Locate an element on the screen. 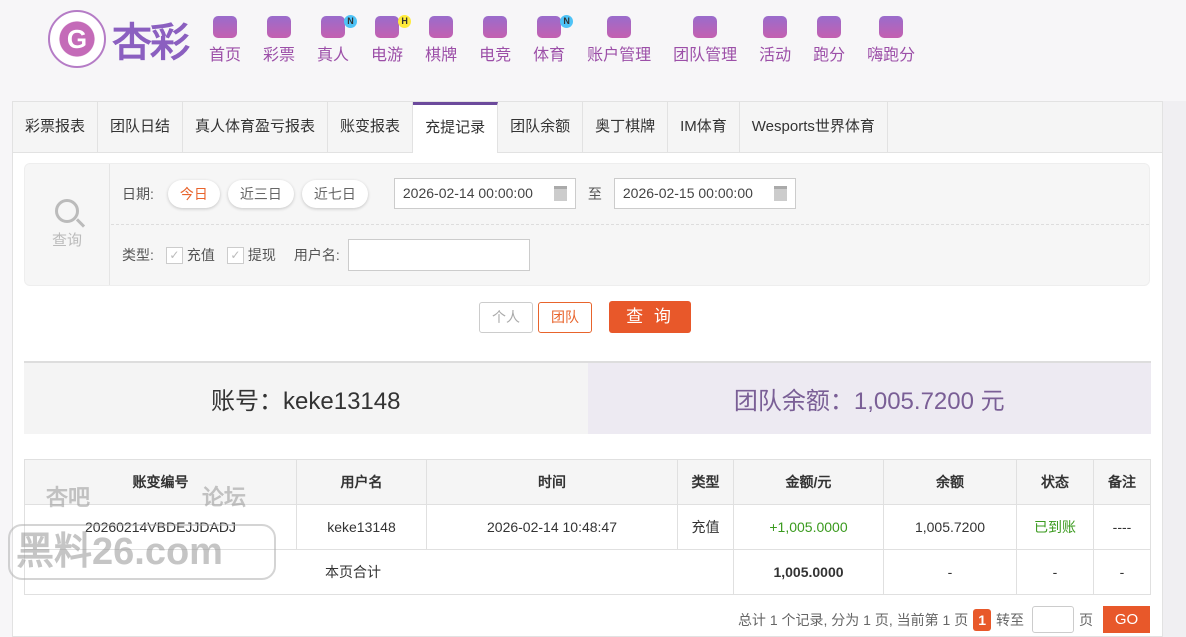 The width and height of the screenshot is (1186, 637). nav-item: 账户管理 is located at coordinates (619, 40).